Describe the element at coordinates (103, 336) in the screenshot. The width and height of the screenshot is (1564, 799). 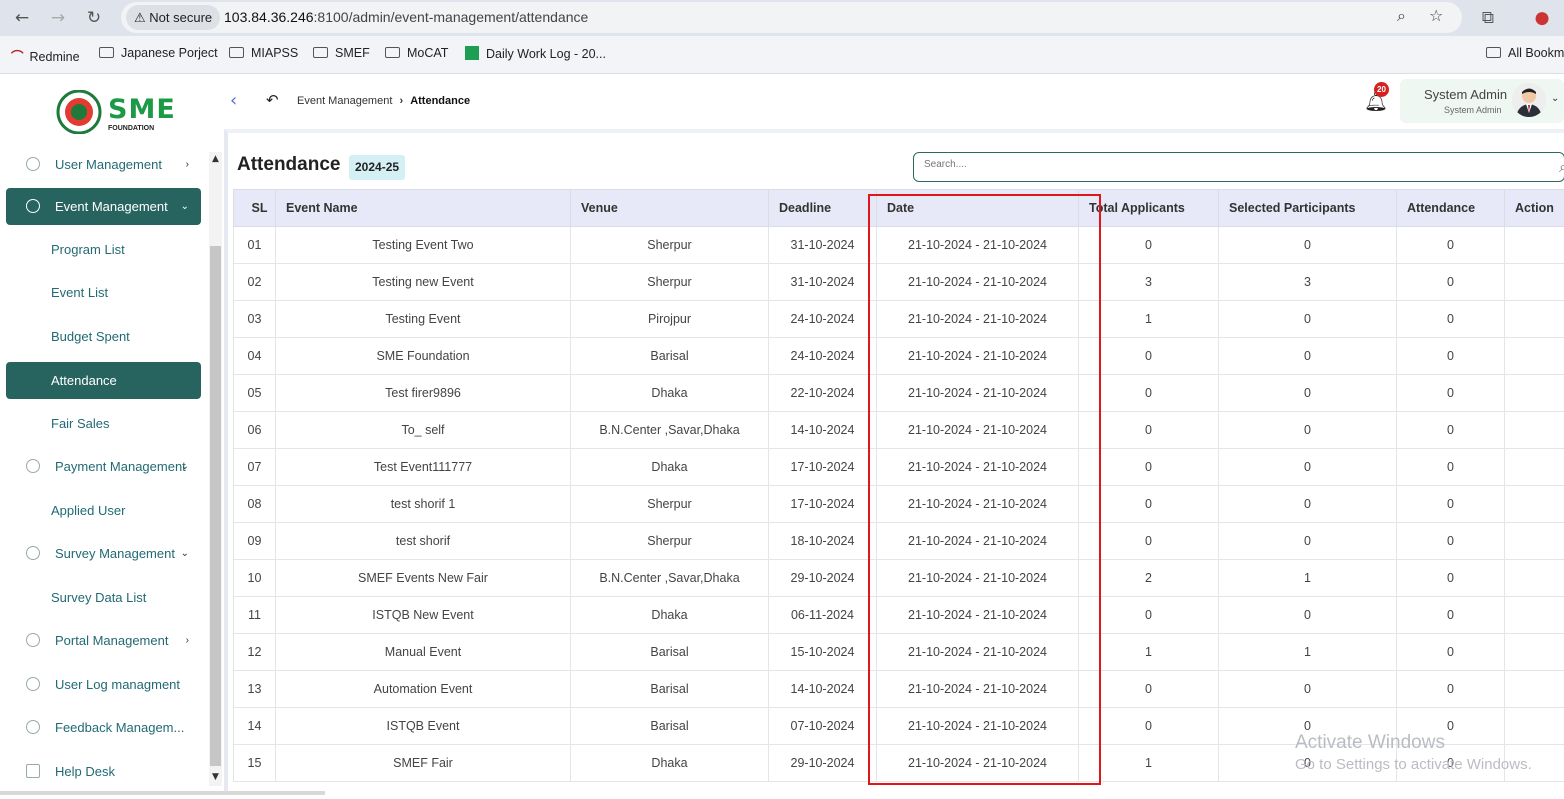
I see `sidebar-item-budget-spent: Budget Spent` at that location.